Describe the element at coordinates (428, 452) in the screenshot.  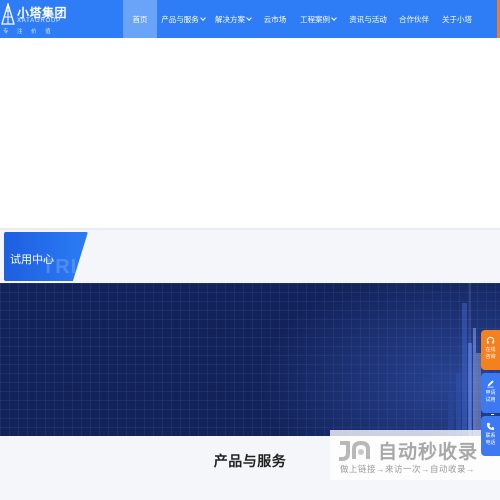
I see `watermark-title: 自动秒收录` at that location.